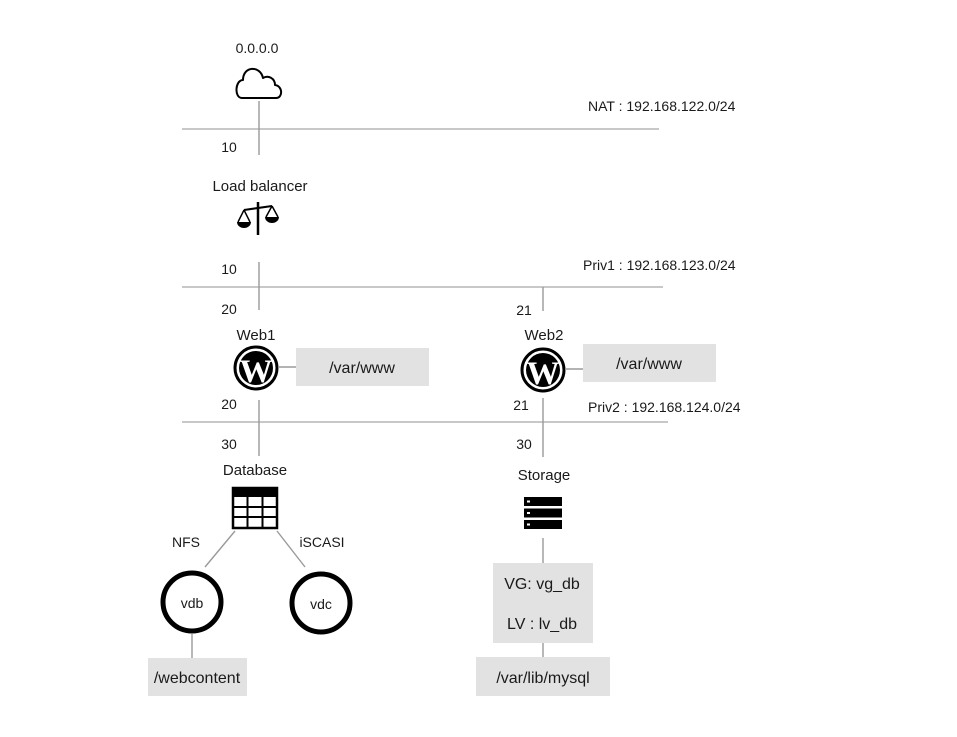 The height and width of the screenshot is (737, 957). Describe the element at coordinates (664, 407) in the screenshot. I see `priv2-network-label: Priv2 : 192.168.124.0/24` at that location.